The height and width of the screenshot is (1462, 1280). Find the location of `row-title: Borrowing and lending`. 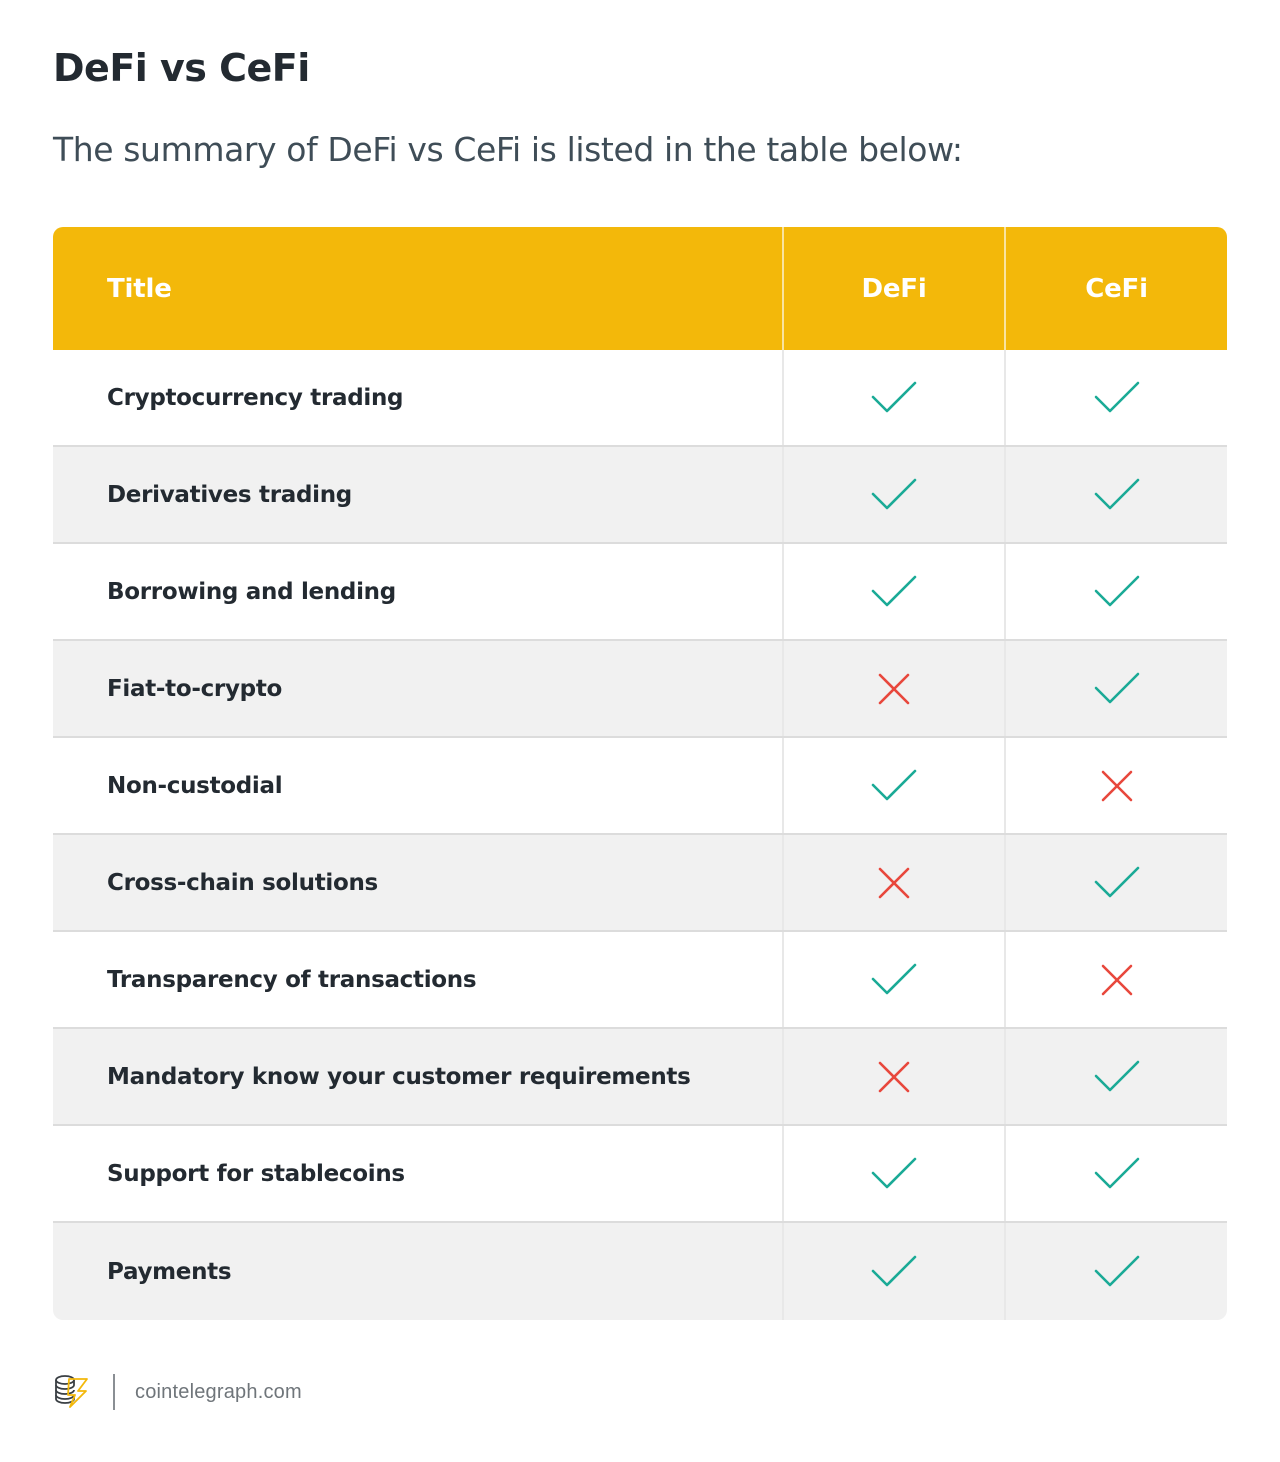

row-title: Borrowing and lending is located at coordinates (251, 591).